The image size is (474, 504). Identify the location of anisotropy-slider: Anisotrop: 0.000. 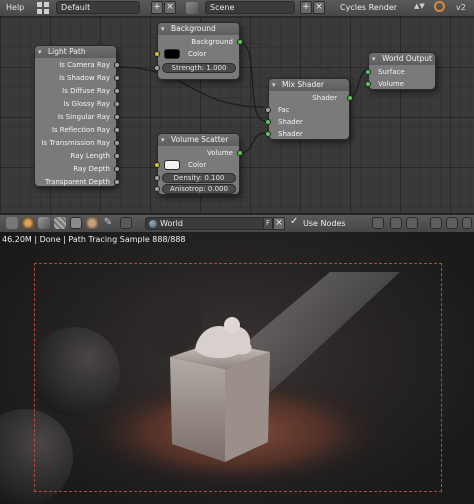
(199, 189).